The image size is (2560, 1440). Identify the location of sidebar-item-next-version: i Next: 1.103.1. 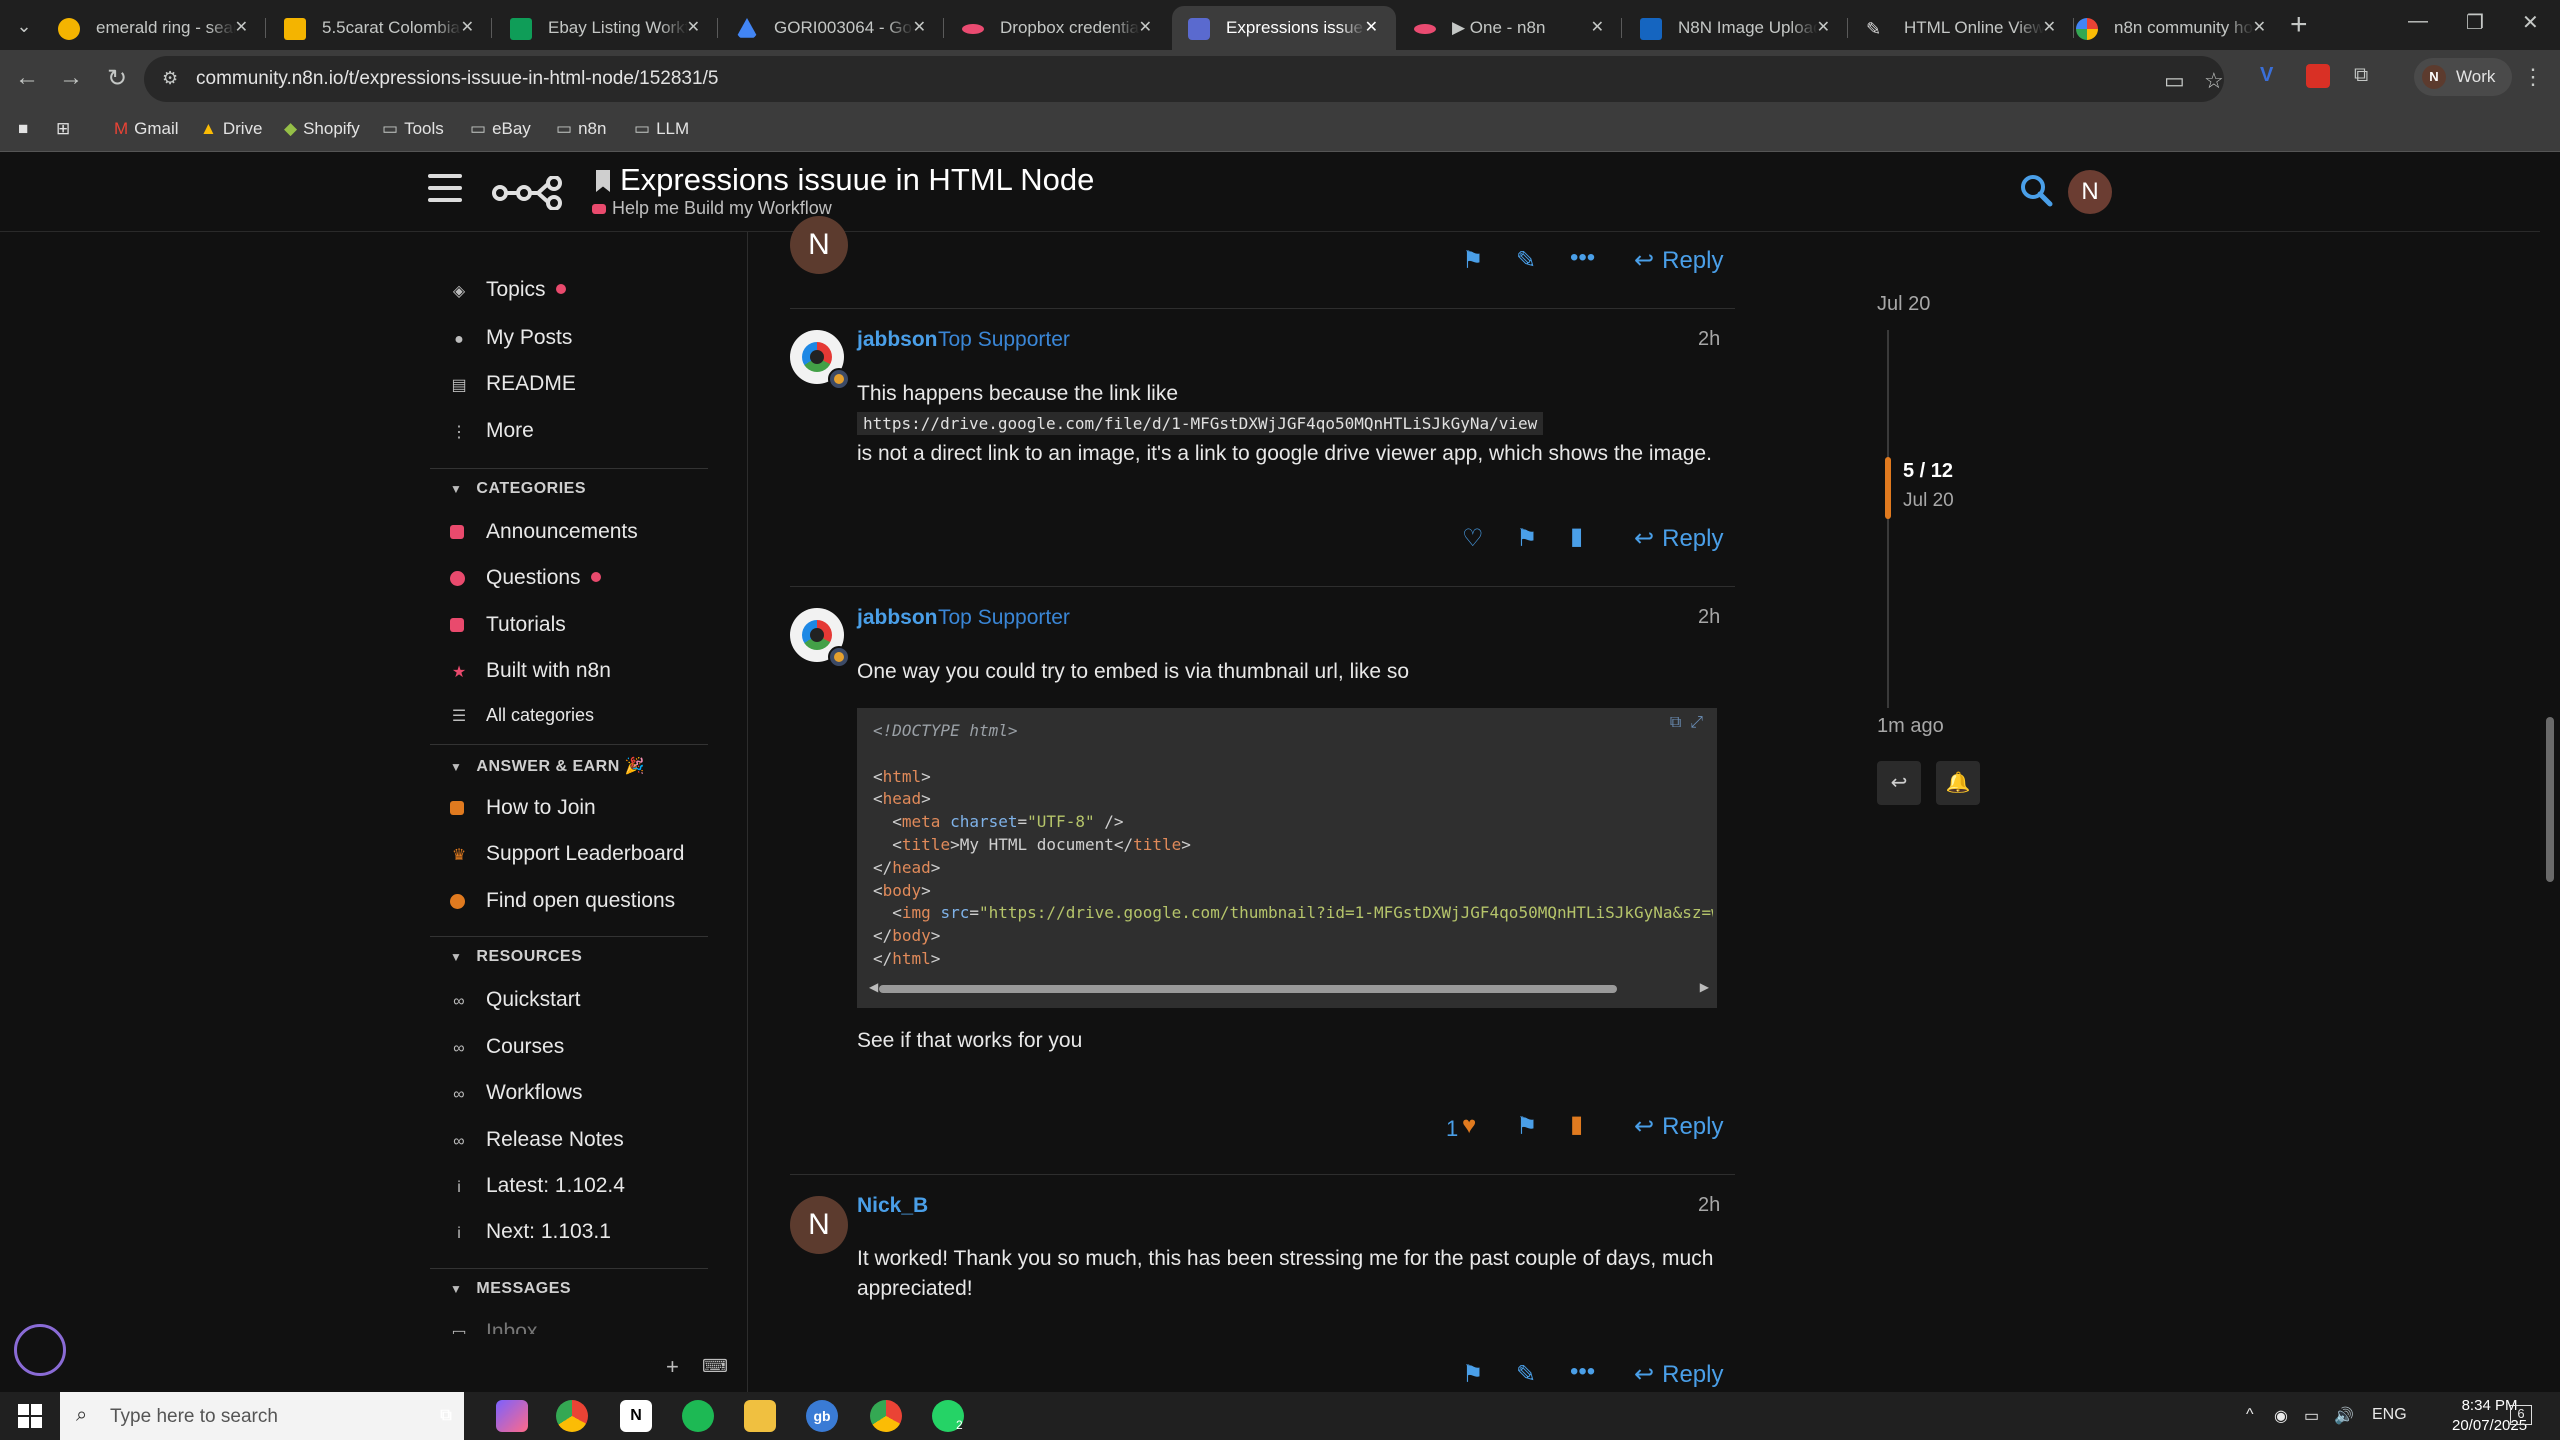
(530, 1232).